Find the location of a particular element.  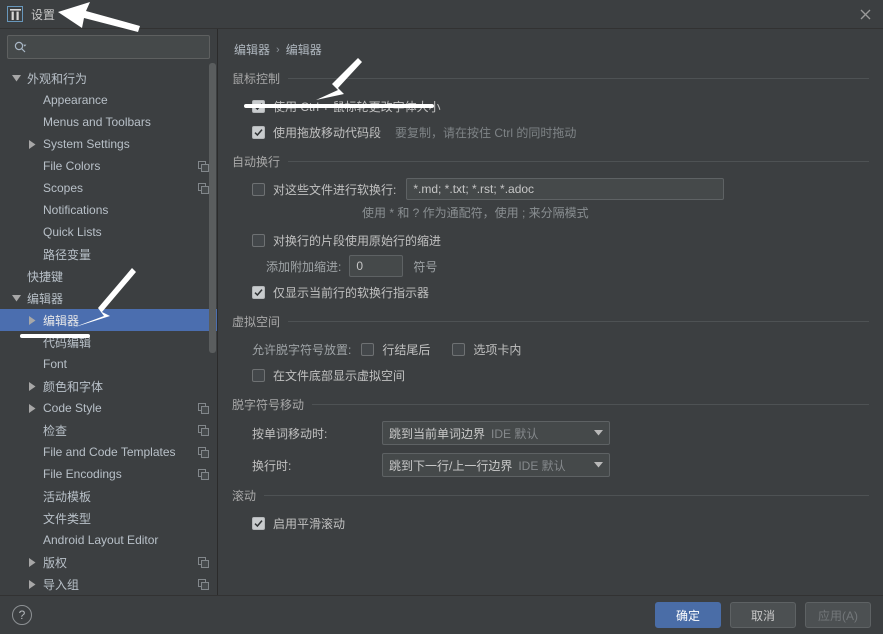

window-title: 设置 is located at coordinates (43, 14).